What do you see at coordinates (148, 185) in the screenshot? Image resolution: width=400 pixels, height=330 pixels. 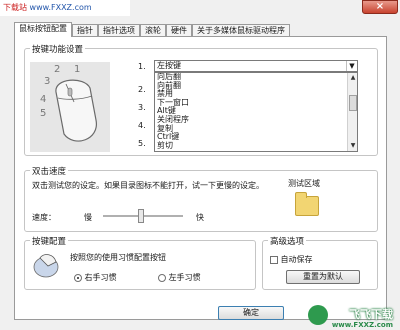 I see `double-click-instruction: 双击测试您的设定。如果目录图标不能打开，试一下更慢的设定。` at bounding box center [148, 185].